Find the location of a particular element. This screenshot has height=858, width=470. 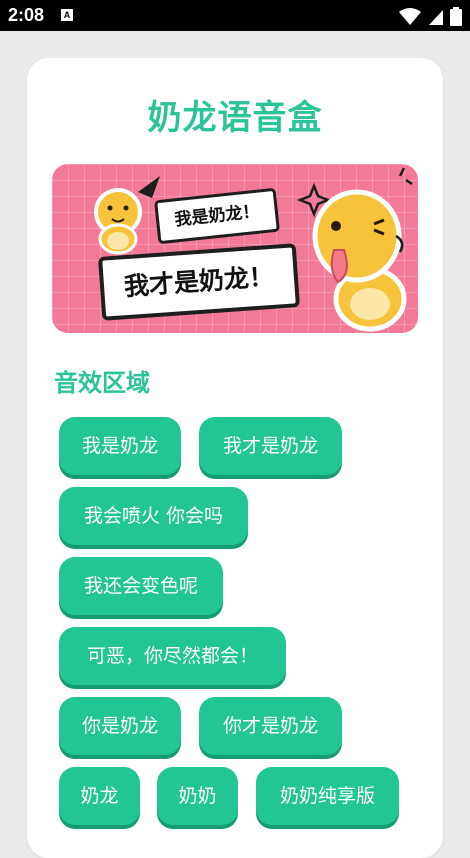

small-dragon-icon is located at coordinates (118, 221).